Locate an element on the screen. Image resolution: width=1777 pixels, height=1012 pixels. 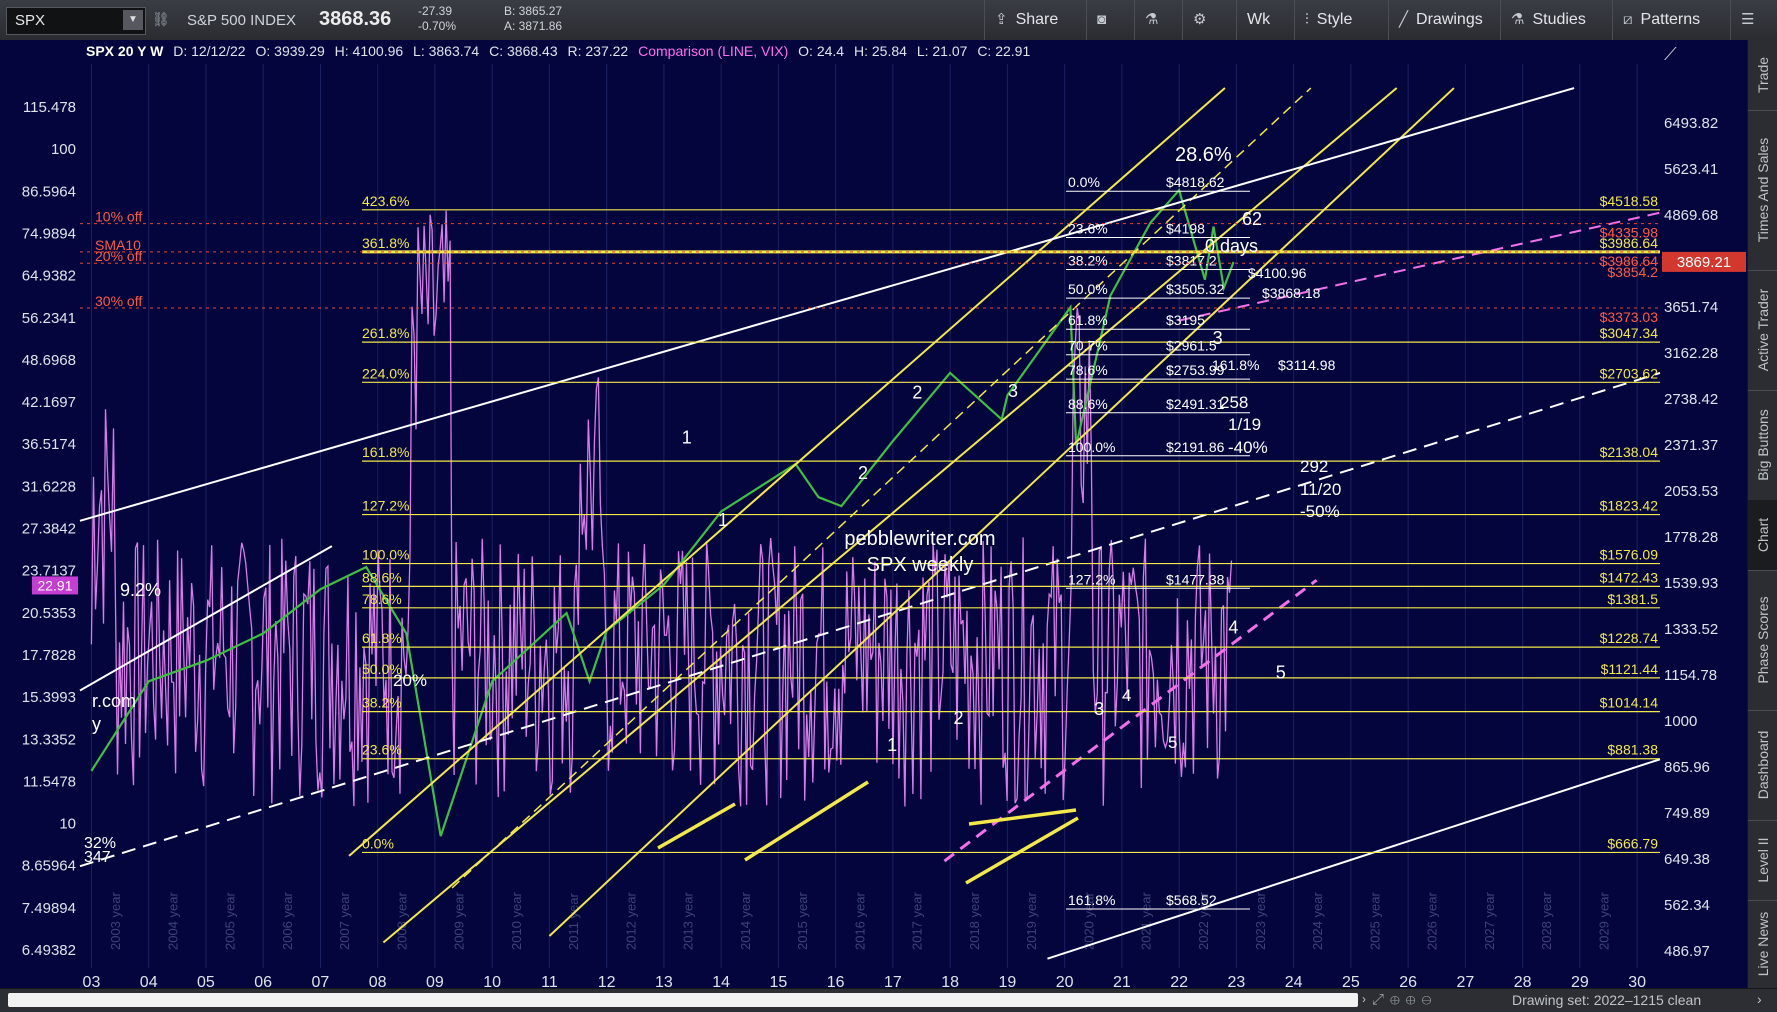
x-tick-label: 18 is located at coordinates (950, 981).